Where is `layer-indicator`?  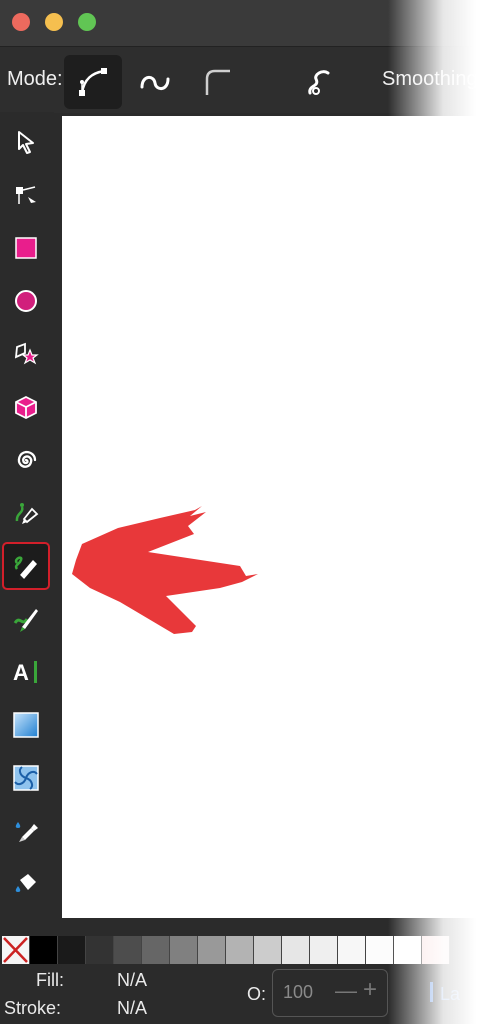 layer-indicator is located at coordinates (431, 992).